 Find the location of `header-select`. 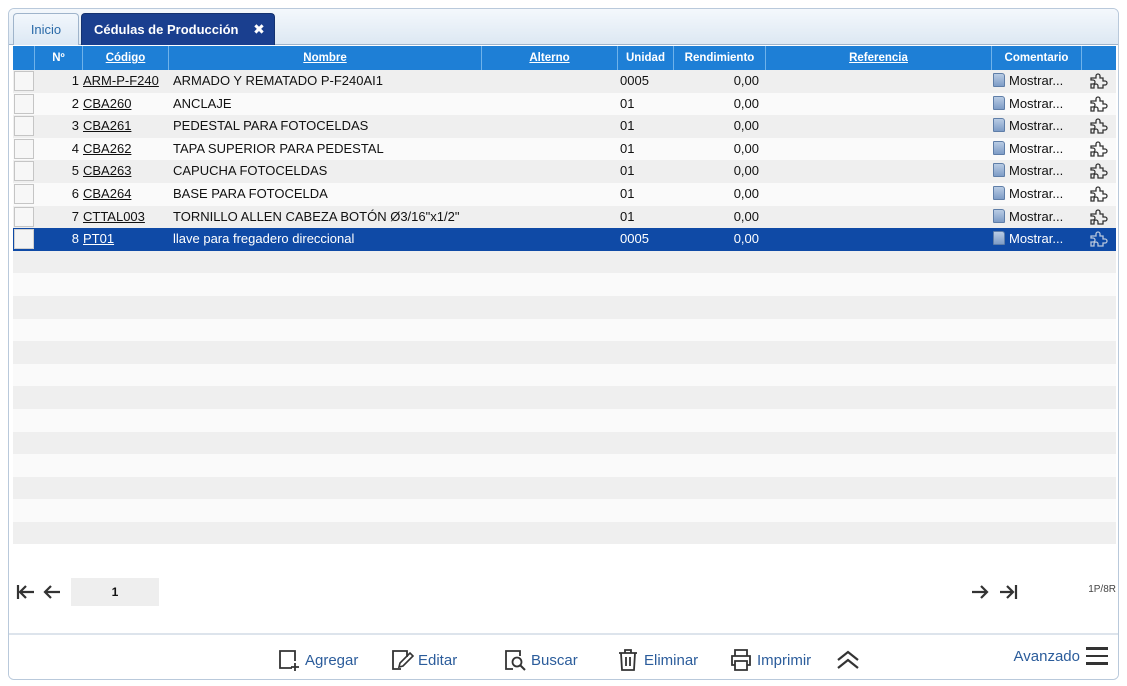

header-select is located at coordinates (24, 58).